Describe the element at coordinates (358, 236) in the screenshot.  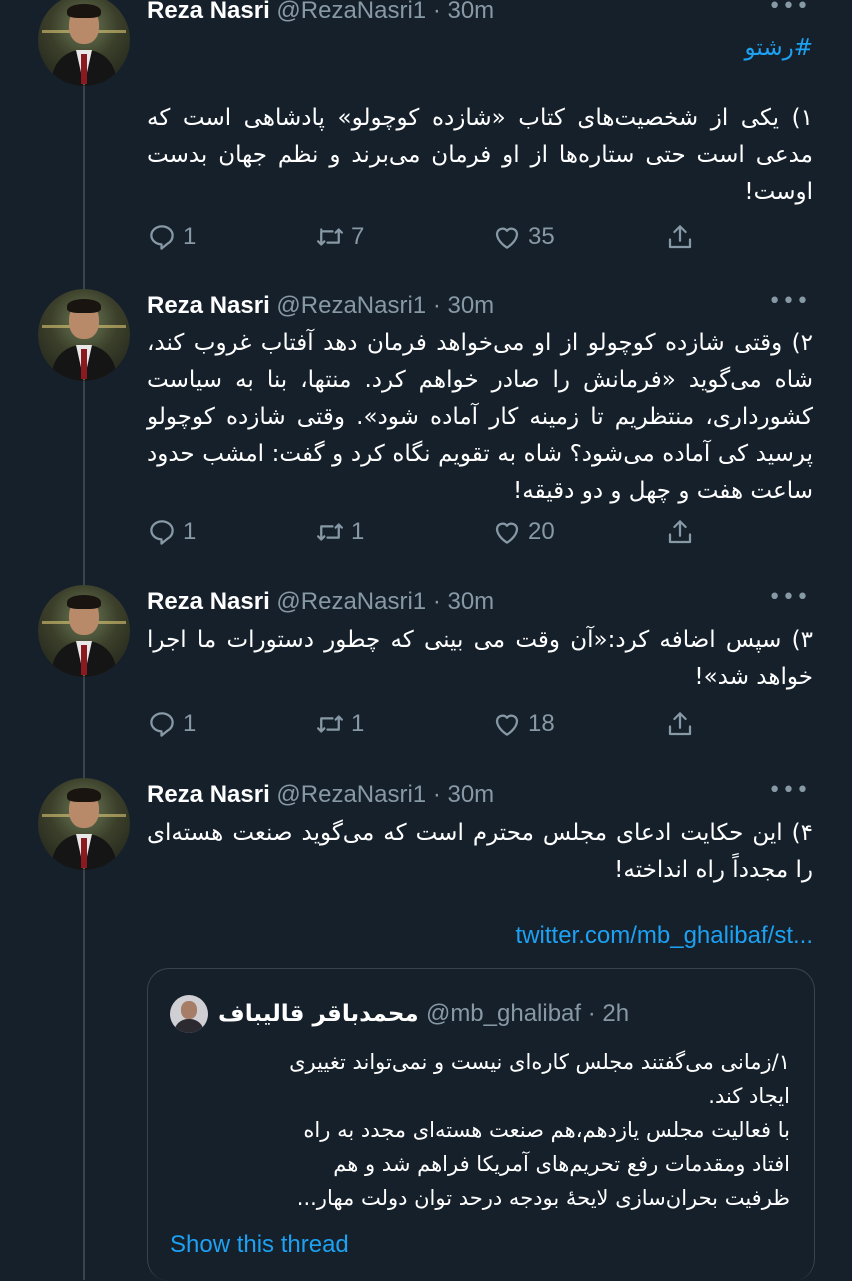
I see `retweet-count: 7` at that location.